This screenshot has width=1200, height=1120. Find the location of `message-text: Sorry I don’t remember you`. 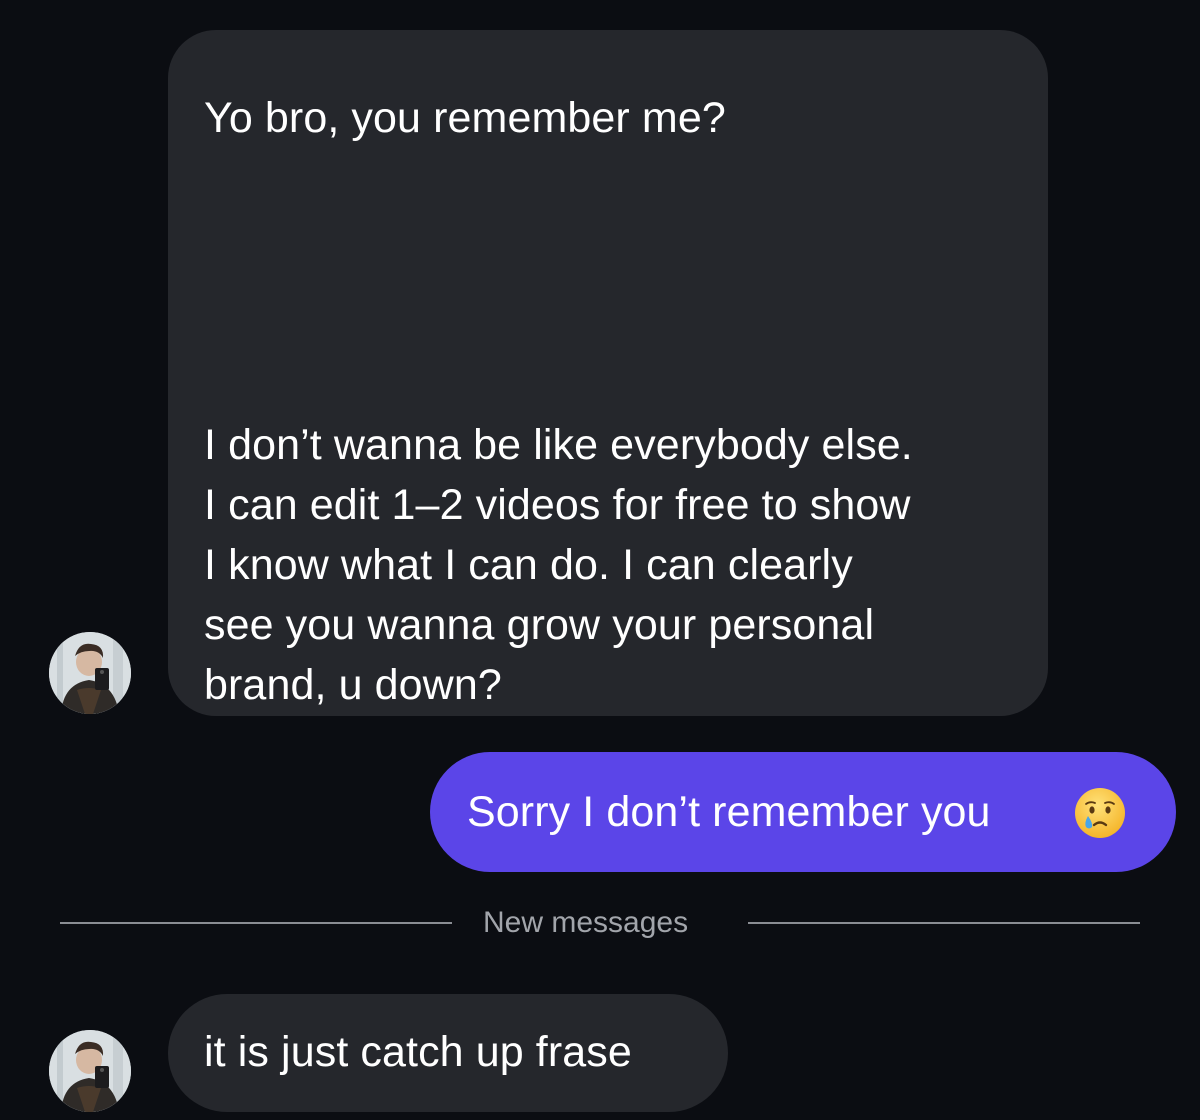

message-text: Sorry I don’t remember you is located at coordinates (729, 812).